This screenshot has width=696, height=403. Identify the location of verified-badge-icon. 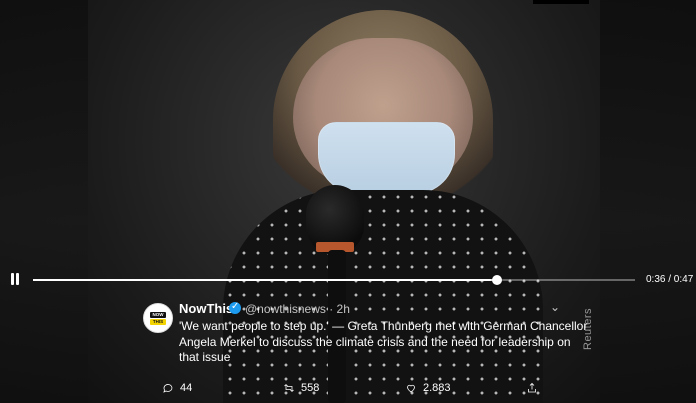
(235, 307).